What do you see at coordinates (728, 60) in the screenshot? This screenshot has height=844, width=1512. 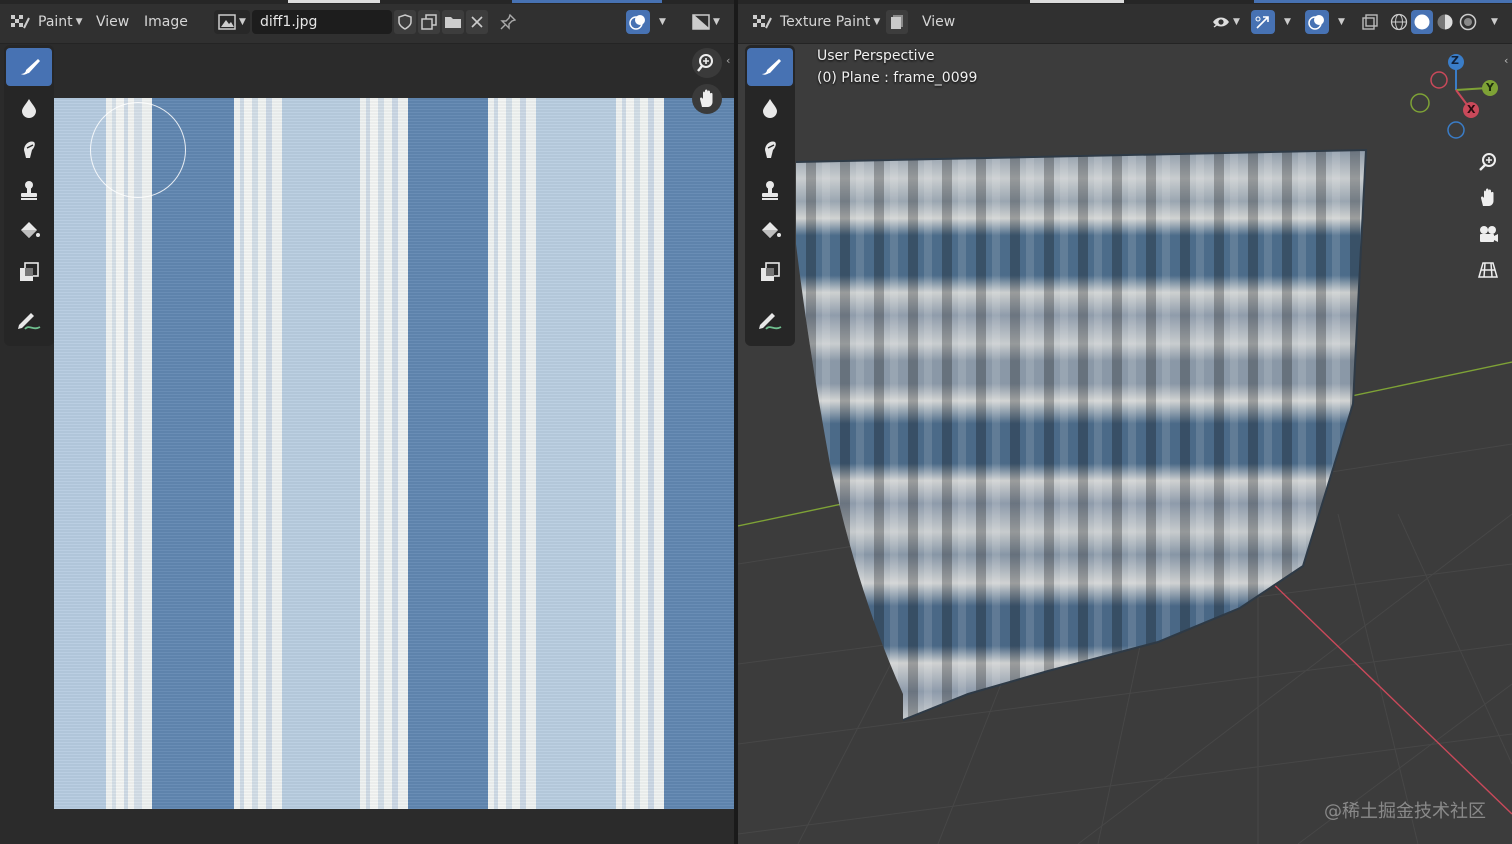 I see `collapse-sidebar-arrow: ‹` at bounding box center [728, 60].